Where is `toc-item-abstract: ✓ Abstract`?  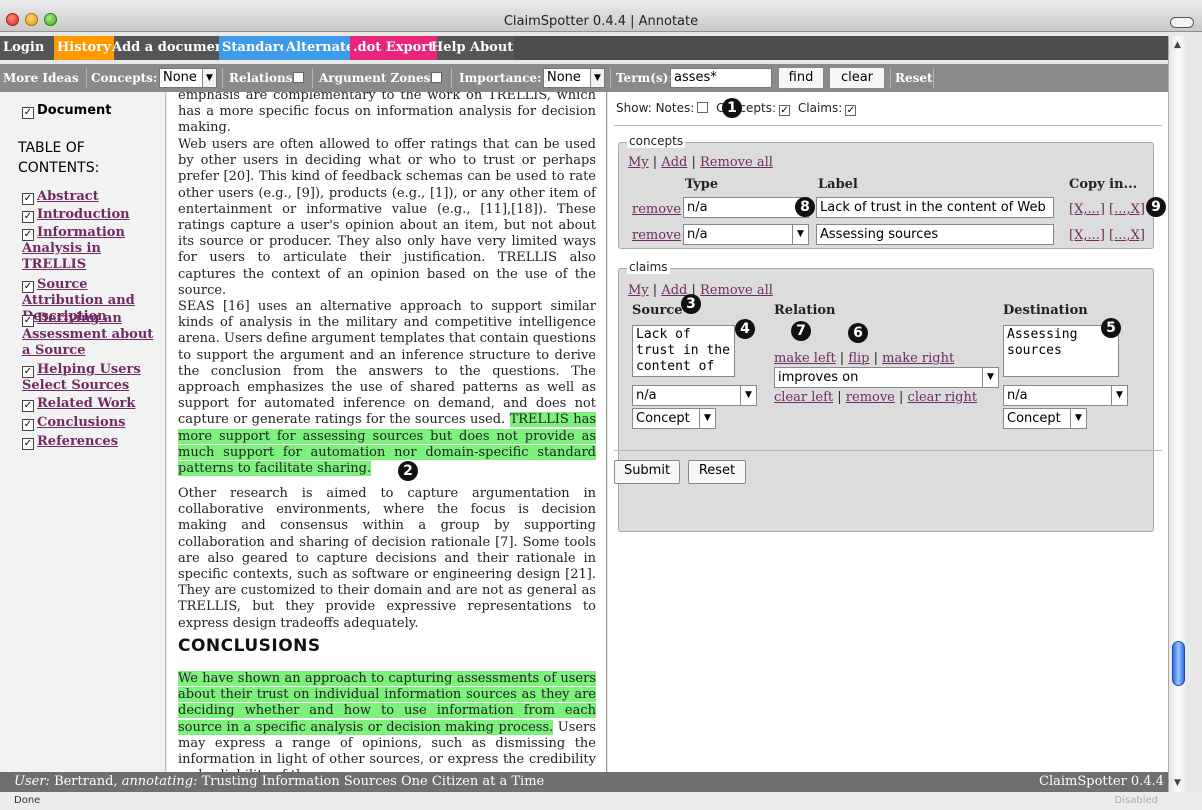 toc-item-abstract: ✓ Abstract is located at coordinates (60, 197).